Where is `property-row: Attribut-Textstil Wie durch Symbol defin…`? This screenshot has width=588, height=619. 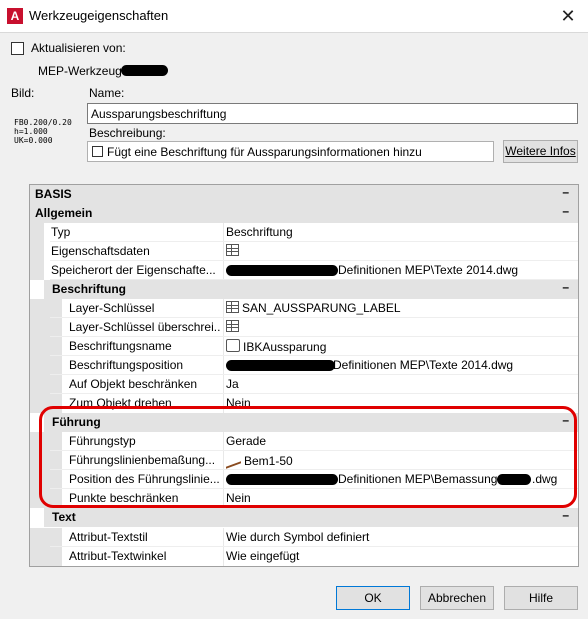 property-row: Attribut-Textstil Wie durch Symbol defin… is located at coordinates (304, 537).